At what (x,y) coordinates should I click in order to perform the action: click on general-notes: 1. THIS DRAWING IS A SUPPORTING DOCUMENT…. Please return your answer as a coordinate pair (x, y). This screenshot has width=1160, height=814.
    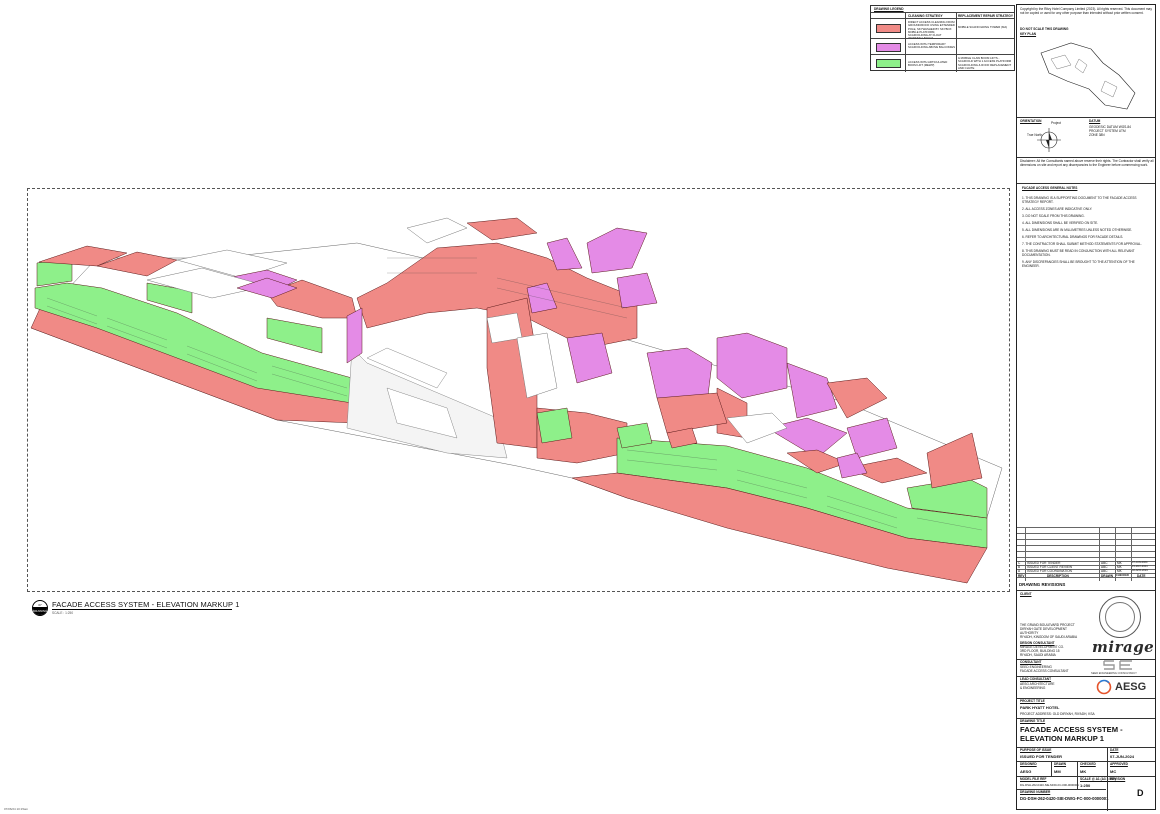
    Looking at the image, I should click on (1086, 233).